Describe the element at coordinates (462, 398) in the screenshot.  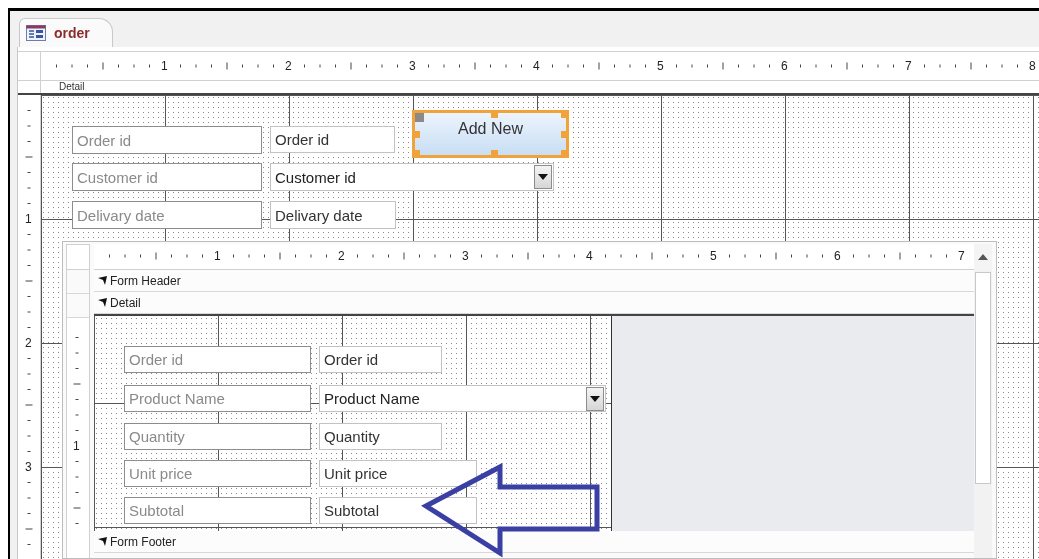
I see `combo-box: Product Name` at that location.